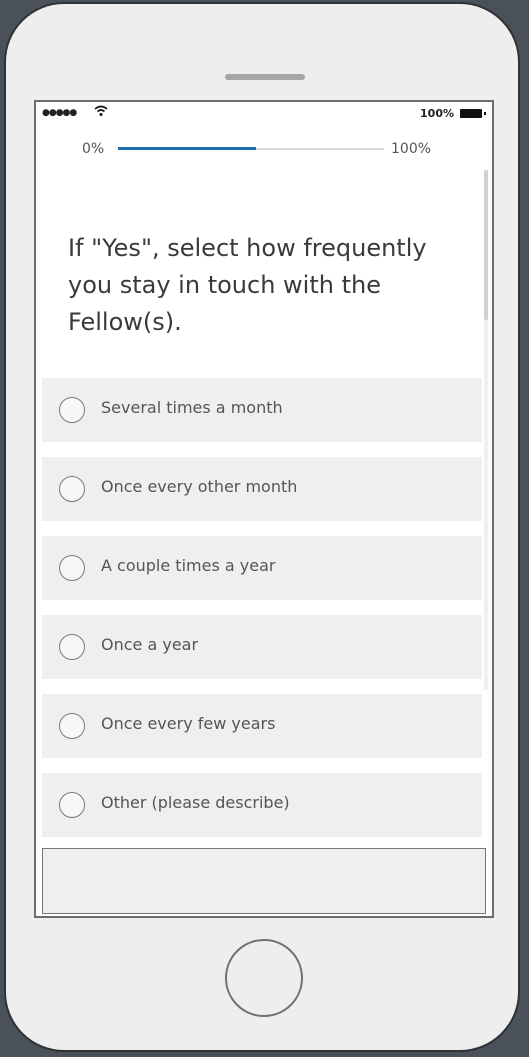  I want to click on progress-end-label: 100%, so click(411, 149).